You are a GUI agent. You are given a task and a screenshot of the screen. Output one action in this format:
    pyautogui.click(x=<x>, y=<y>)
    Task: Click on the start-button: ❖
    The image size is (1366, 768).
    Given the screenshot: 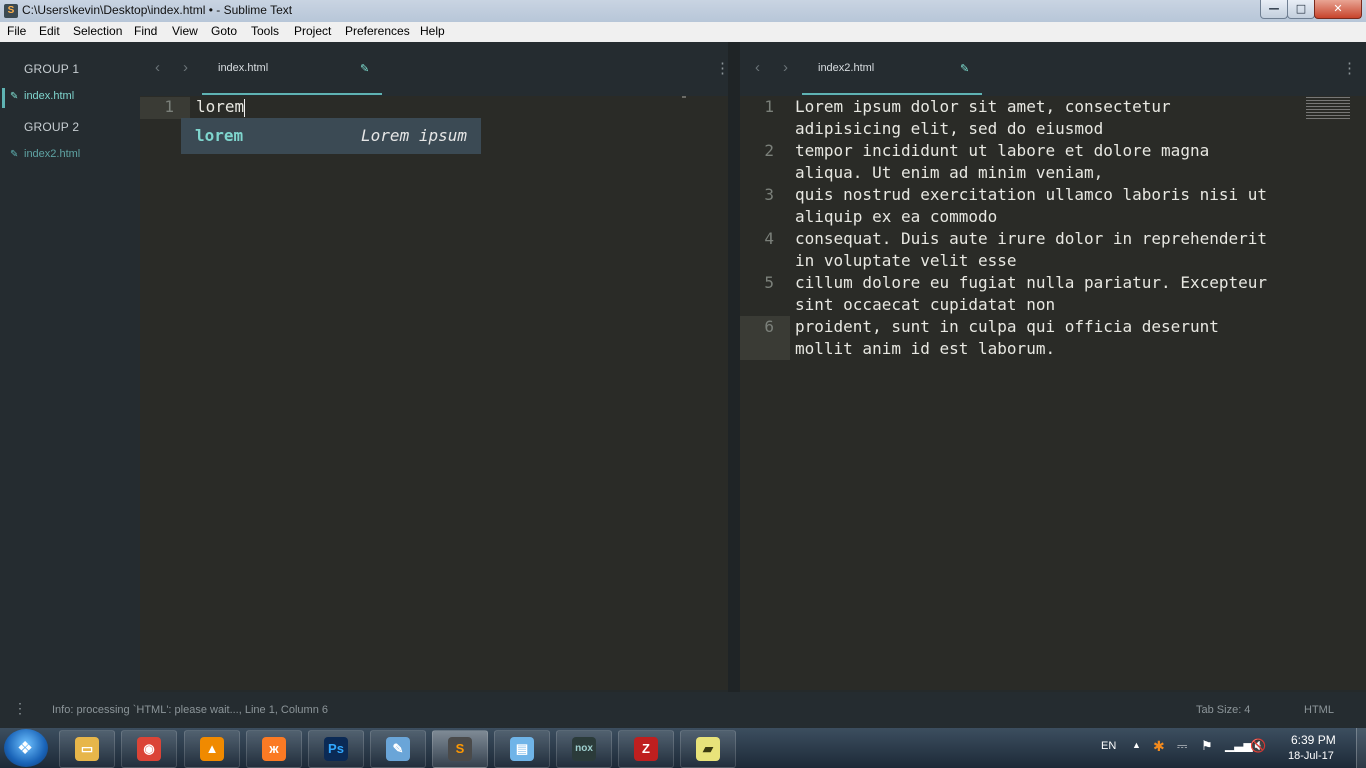 What is the action you would take?
    pyautogui.click(x=26, y=748)
    